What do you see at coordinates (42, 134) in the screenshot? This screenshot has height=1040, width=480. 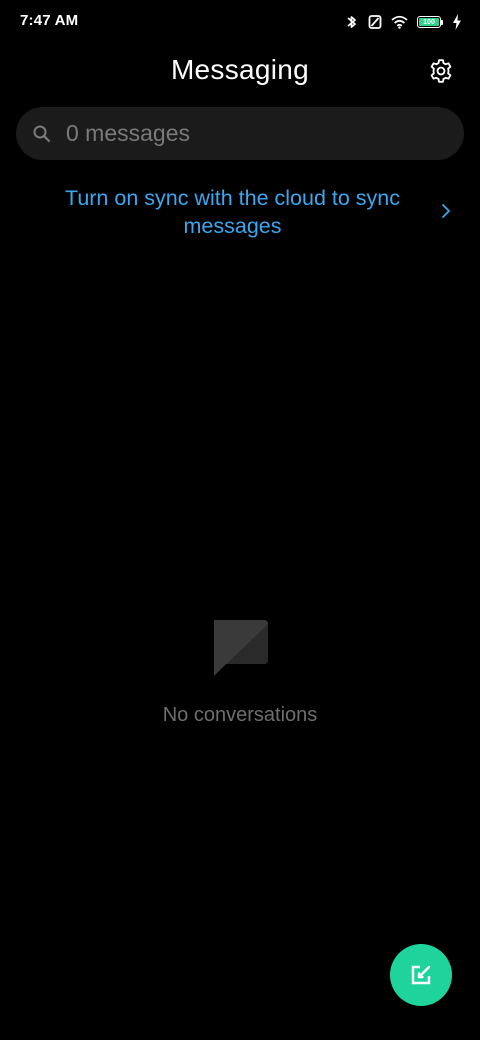 I see `search-icon` at bounding box center [42, 134].